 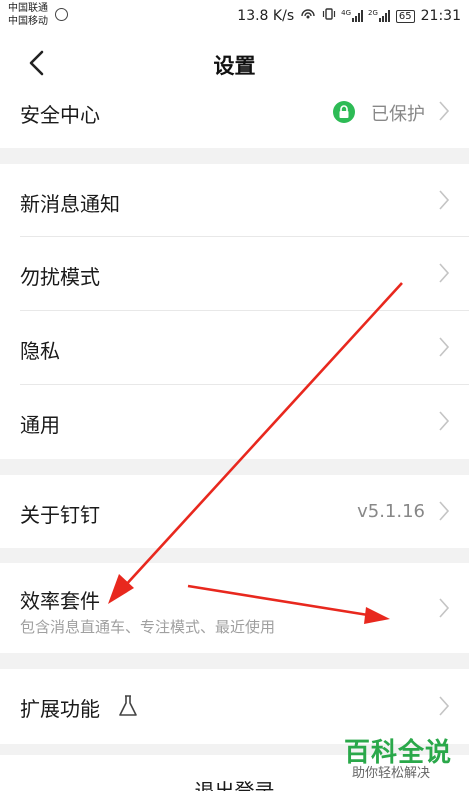 I want to click on row-notifications: 新消息通知, so click(x=234, y=200).